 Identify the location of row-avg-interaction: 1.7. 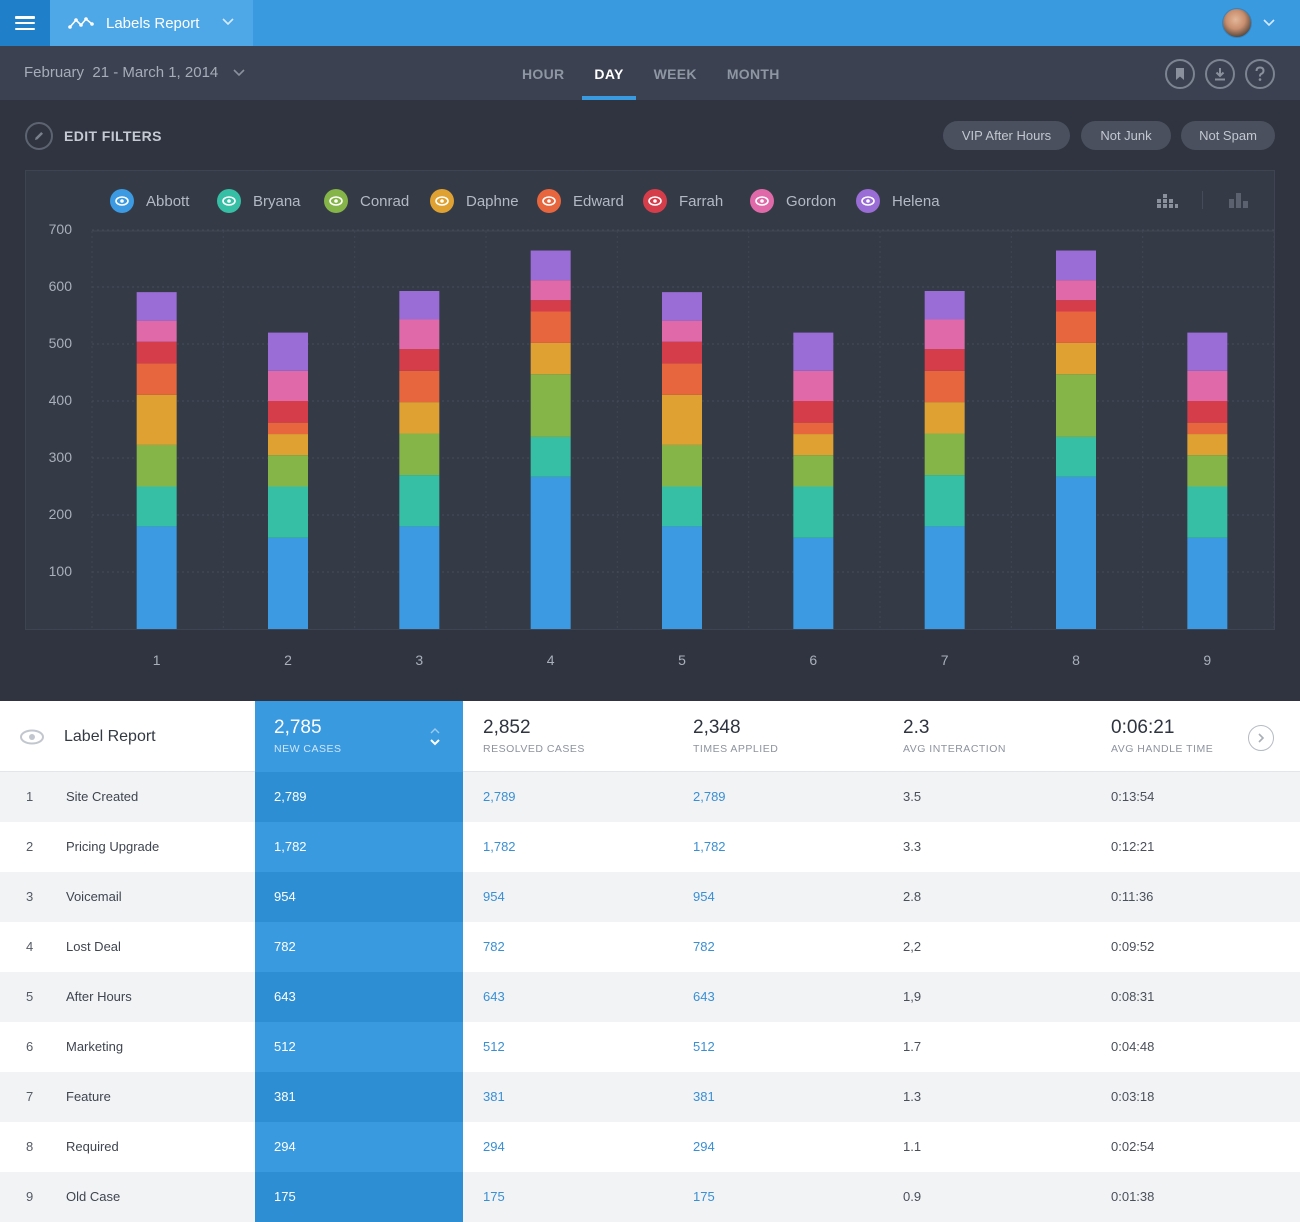
(912, 1046).